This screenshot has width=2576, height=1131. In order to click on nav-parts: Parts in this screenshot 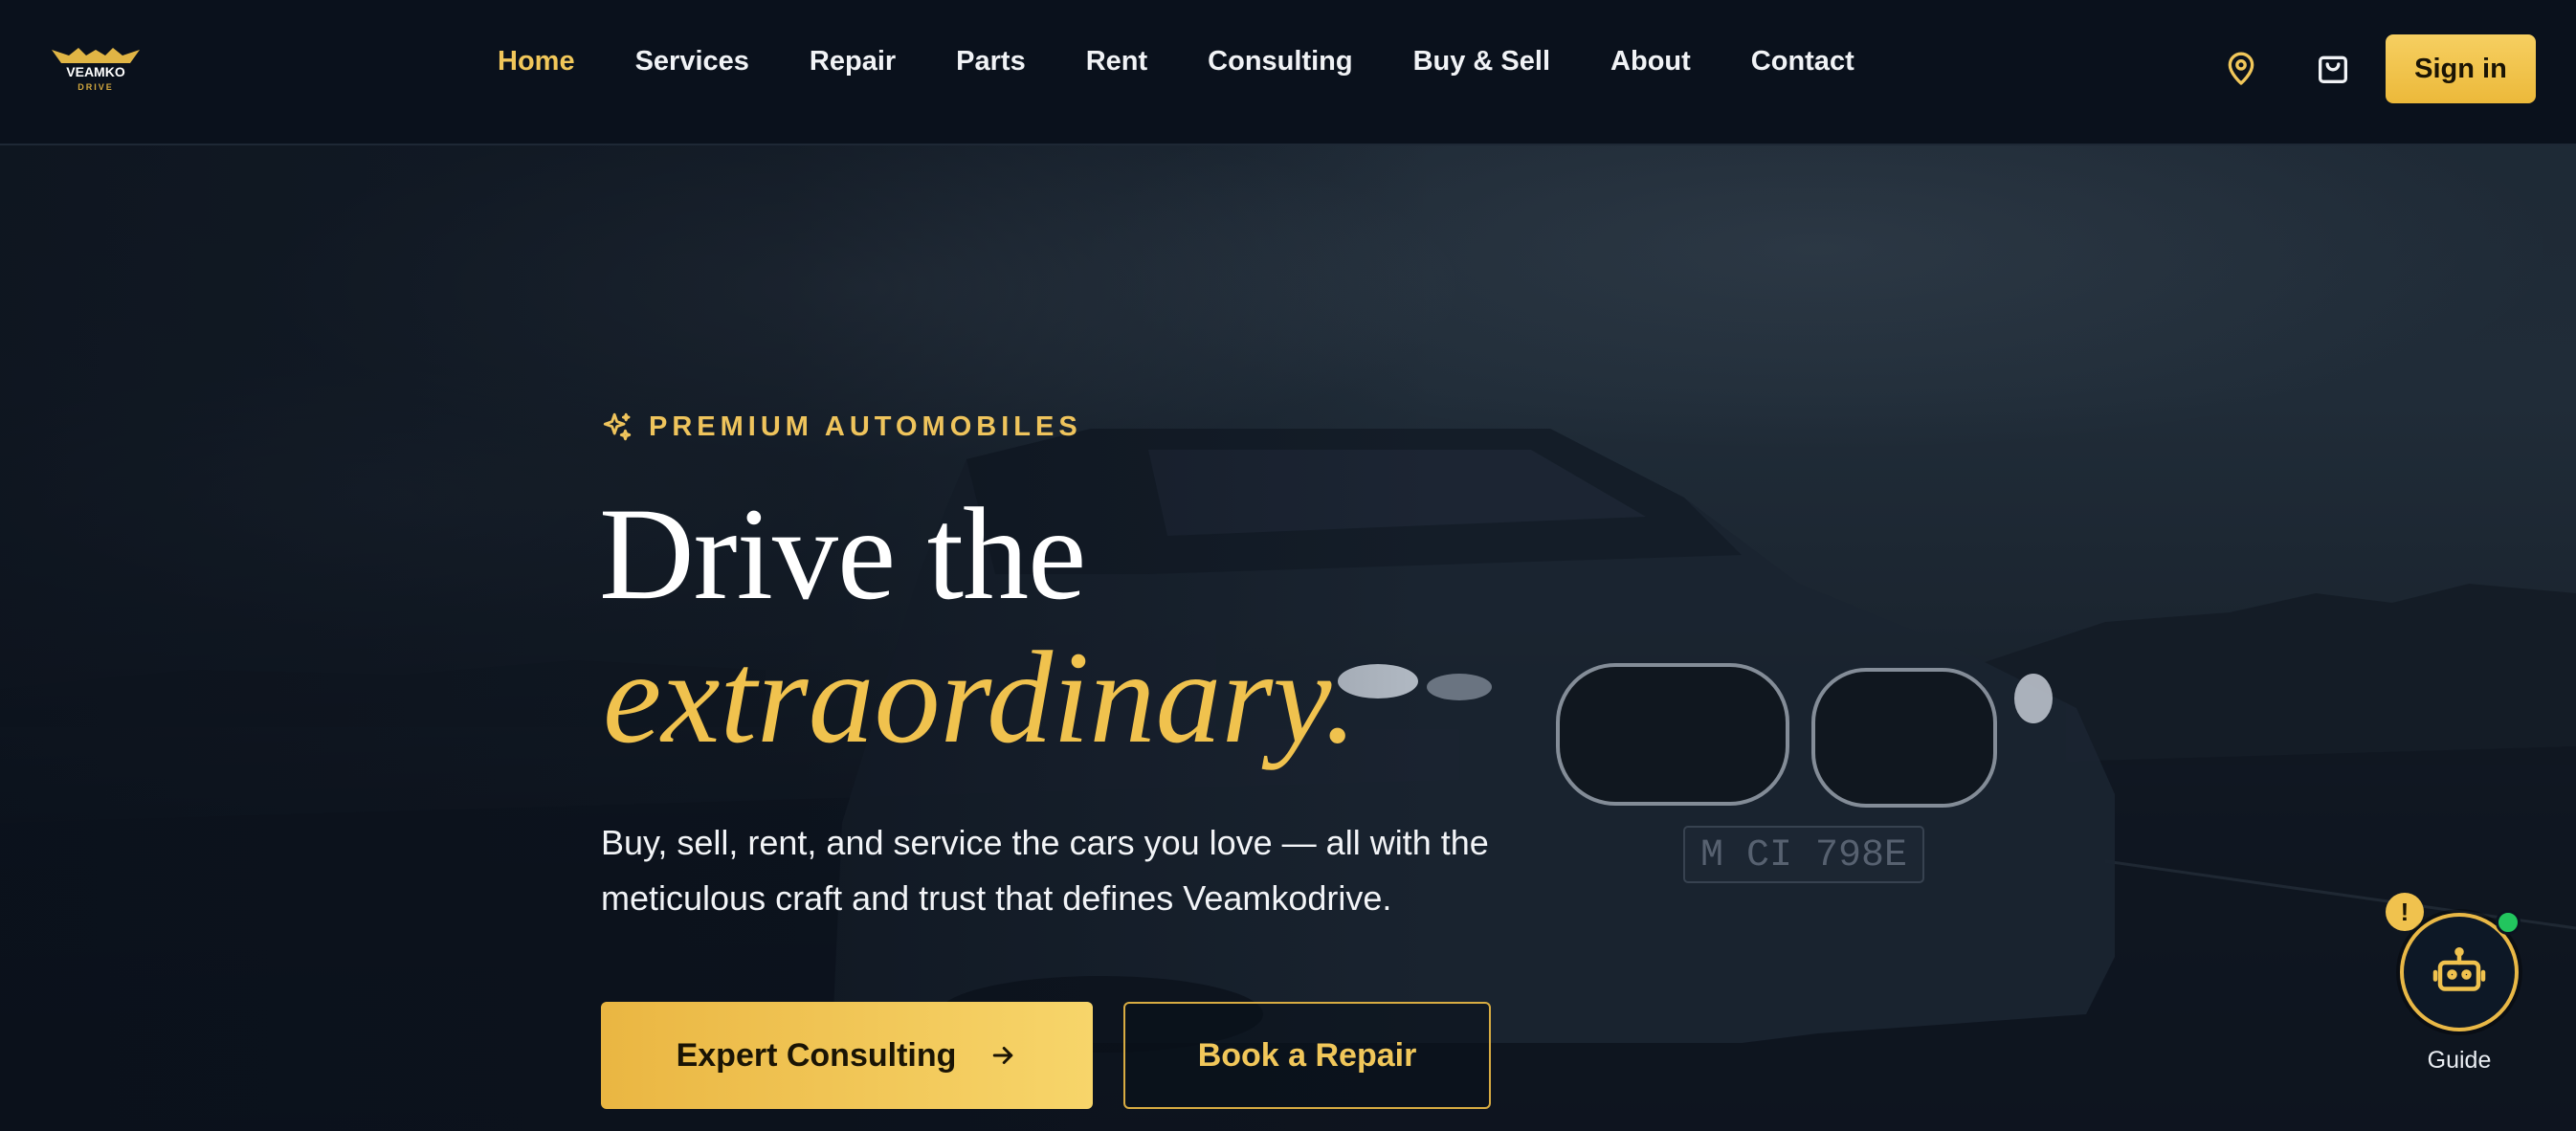, I will do `click(991, 62)`.